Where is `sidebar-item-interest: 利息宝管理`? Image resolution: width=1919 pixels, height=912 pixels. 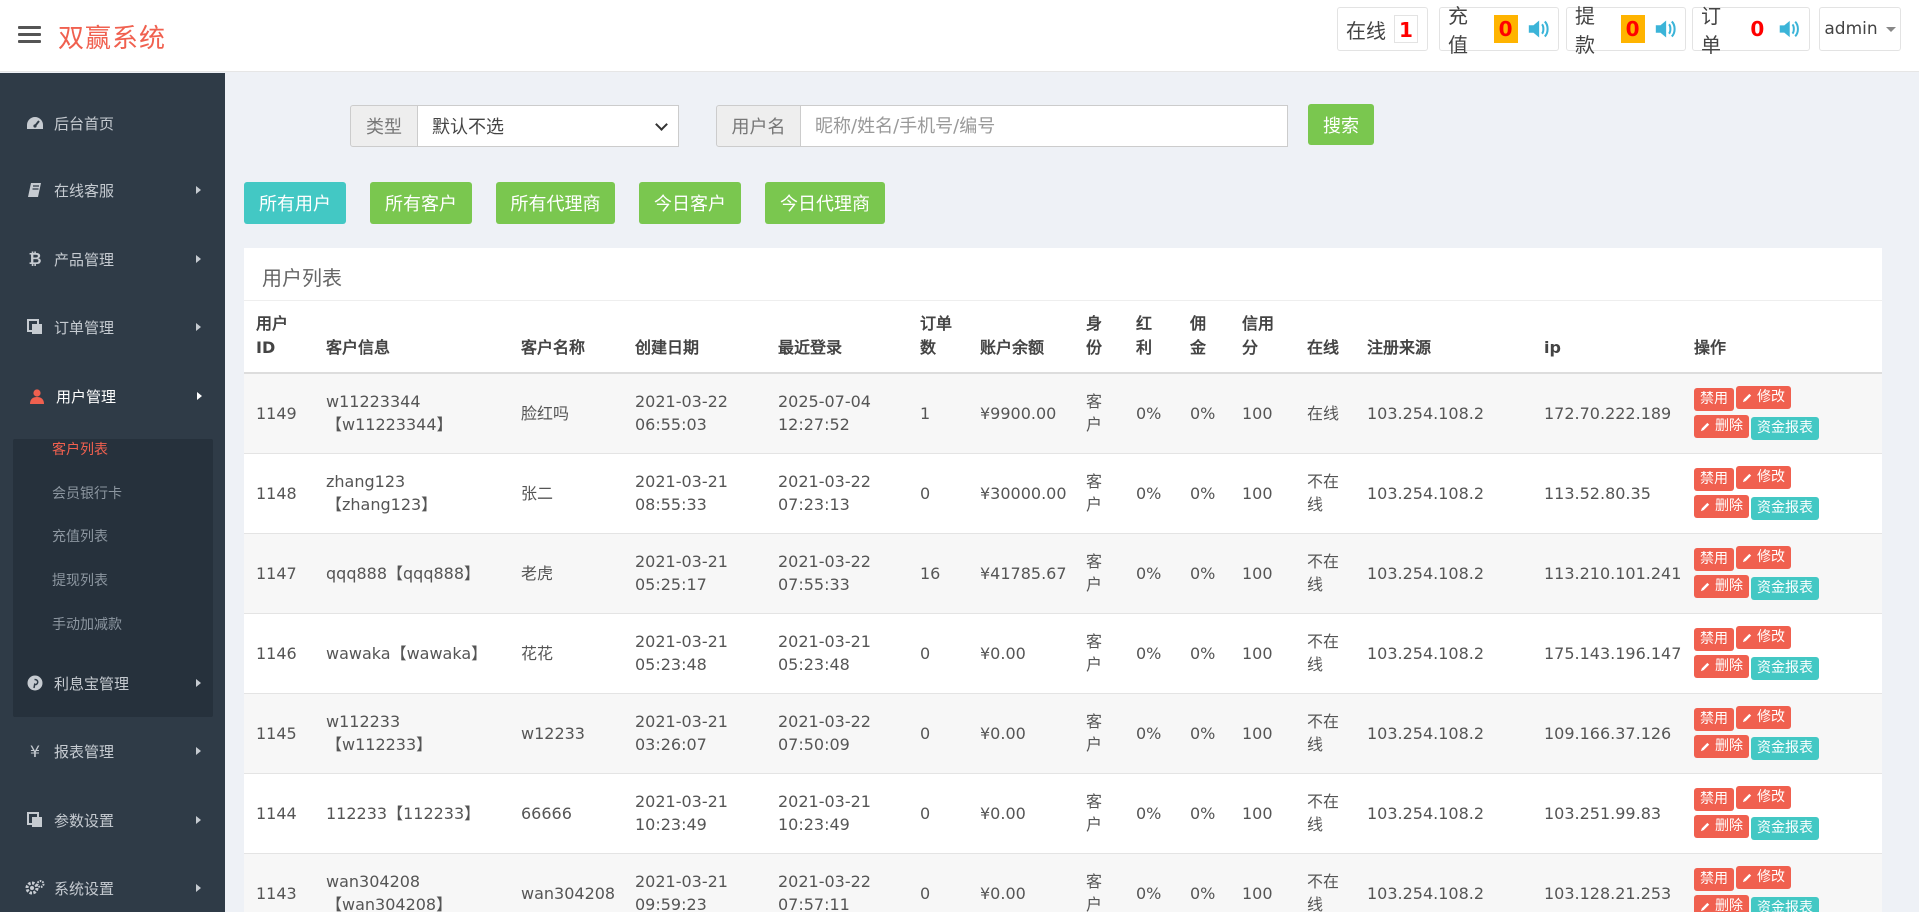
sidebar-item-interest: 利息宝管理 is located at coordinates (112, 683).